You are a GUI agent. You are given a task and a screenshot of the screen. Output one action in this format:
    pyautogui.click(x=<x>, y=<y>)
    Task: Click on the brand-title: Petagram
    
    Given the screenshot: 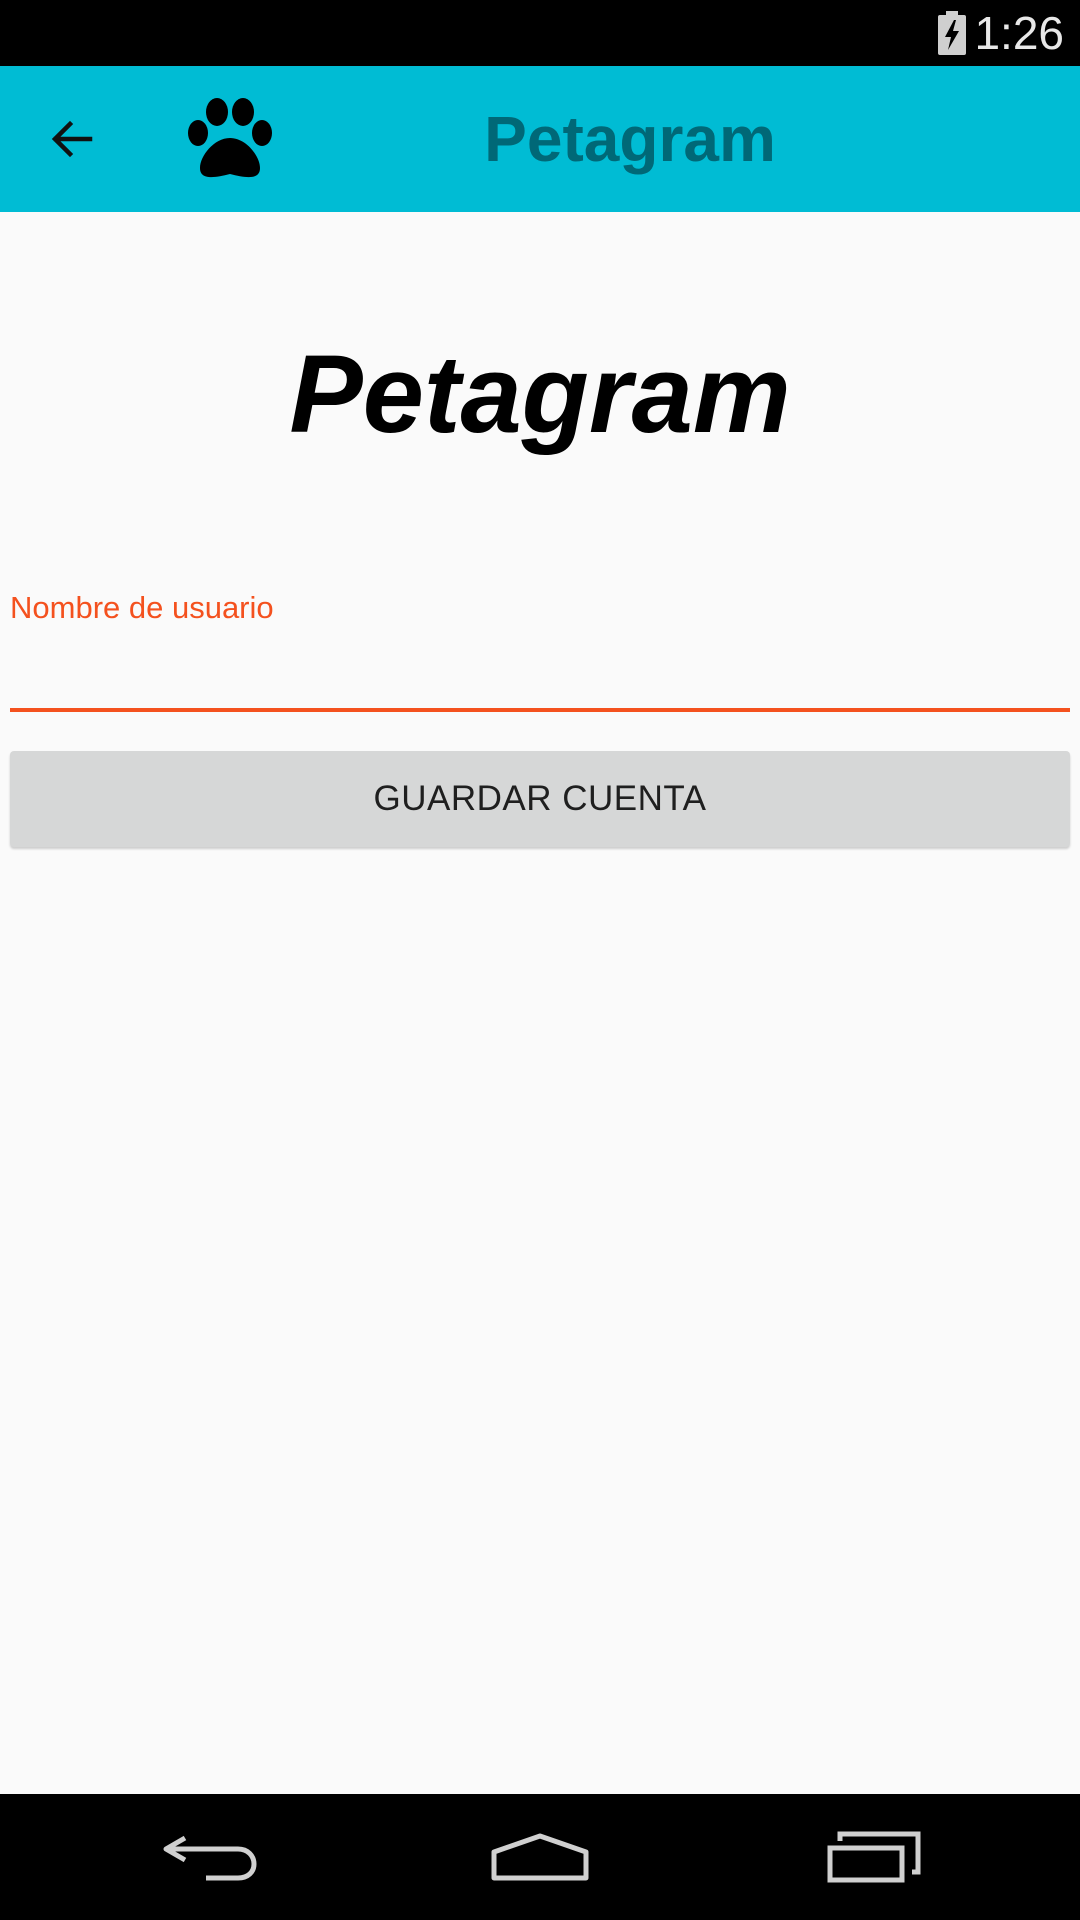 What is the action you would take?
    pyautogui.click(x=540, y=394)
    